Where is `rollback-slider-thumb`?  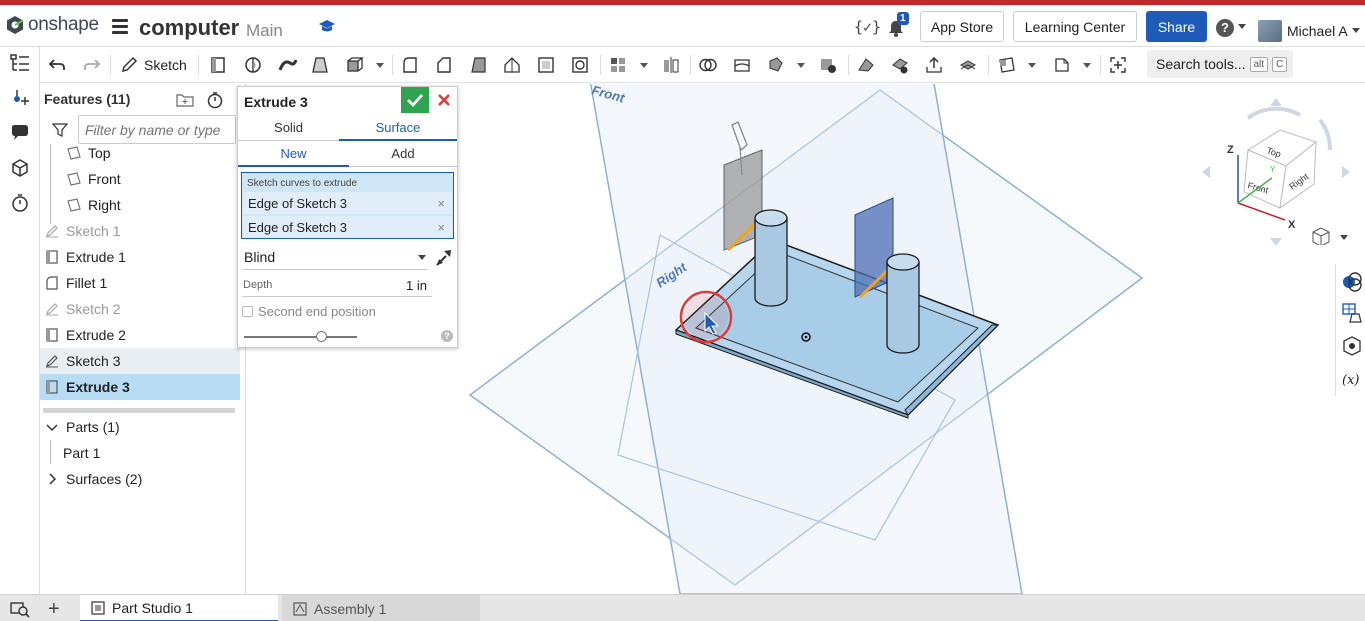 rollback-slider-thumb is located at coordinates (321, 336).